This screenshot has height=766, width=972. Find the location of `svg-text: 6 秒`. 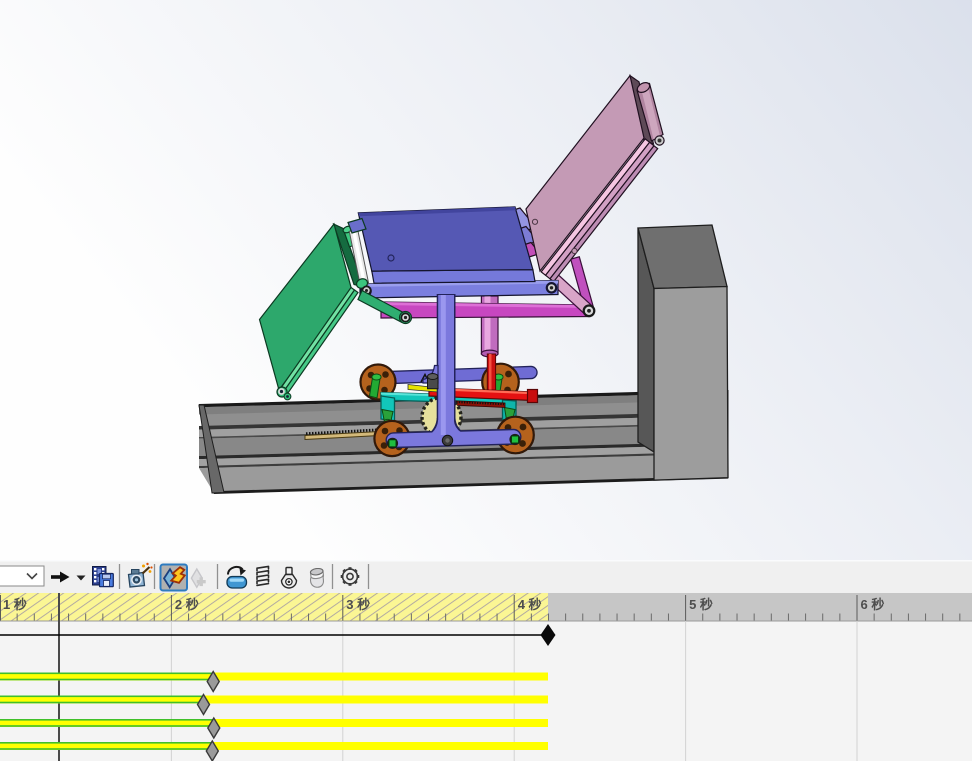

svg-text: 6 秒 is located at coordinates (873, 604).